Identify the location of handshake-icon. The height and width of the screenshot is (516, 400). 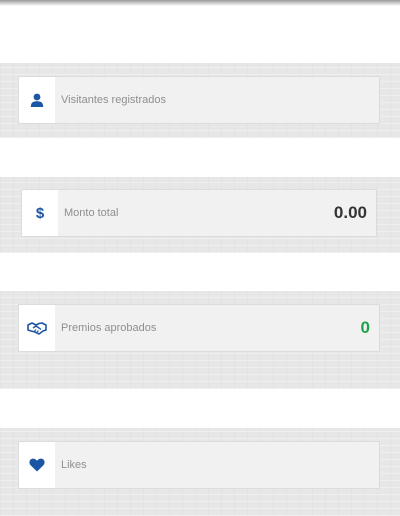
(37, 328).